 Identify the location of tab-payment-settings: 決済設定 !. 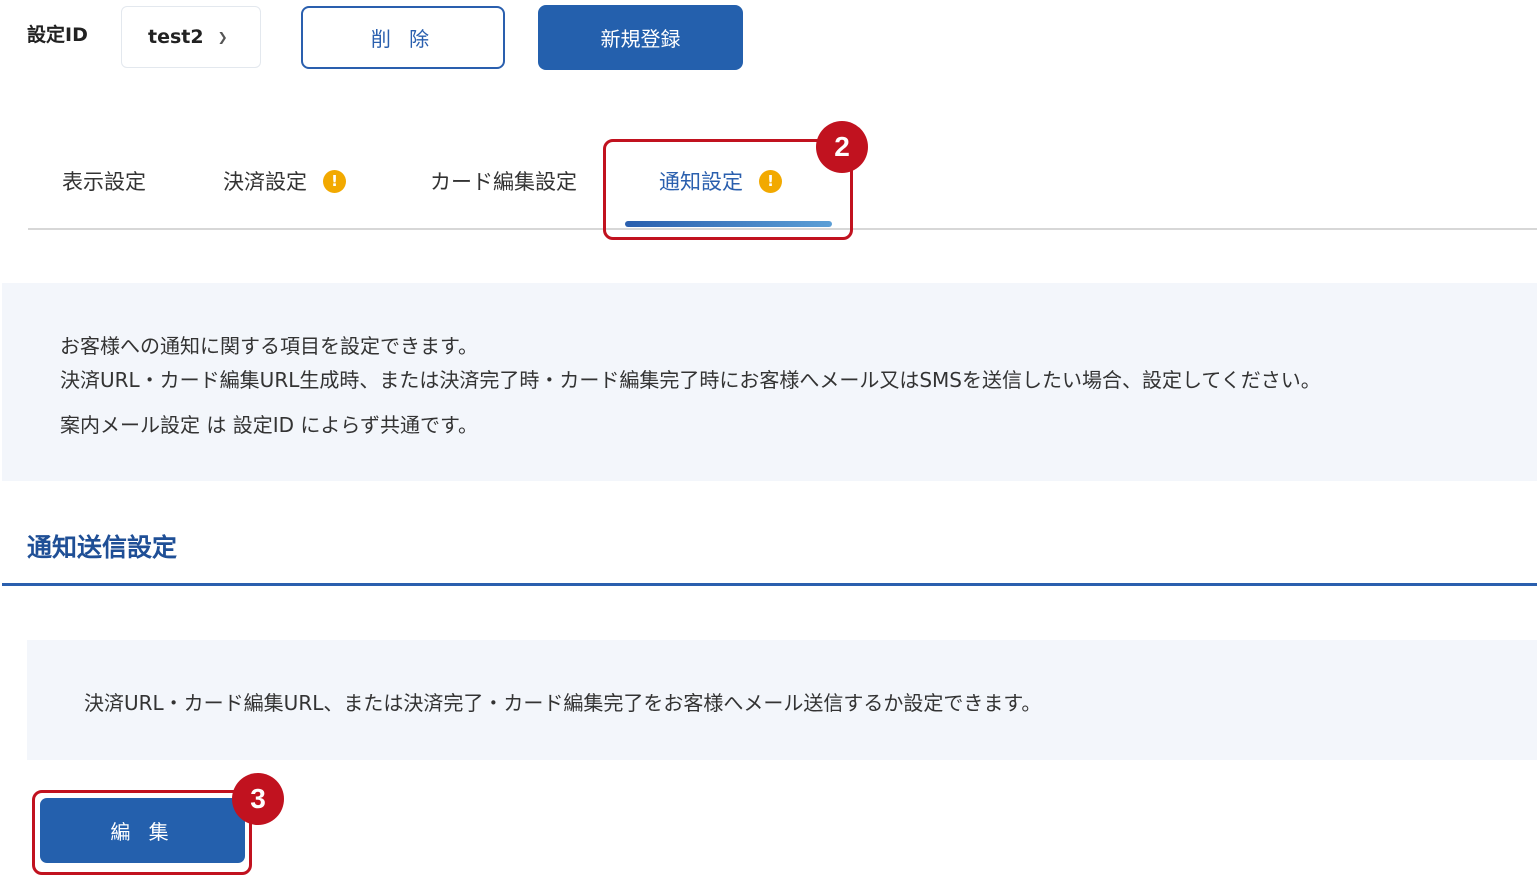
(284, 181).